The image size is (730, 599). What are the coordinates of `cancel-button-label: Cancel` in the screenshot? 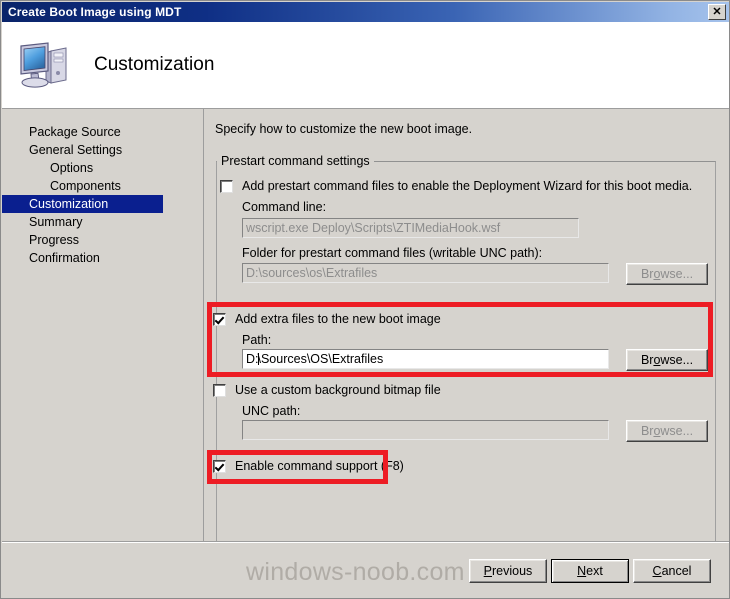 It's located at (672, 571).